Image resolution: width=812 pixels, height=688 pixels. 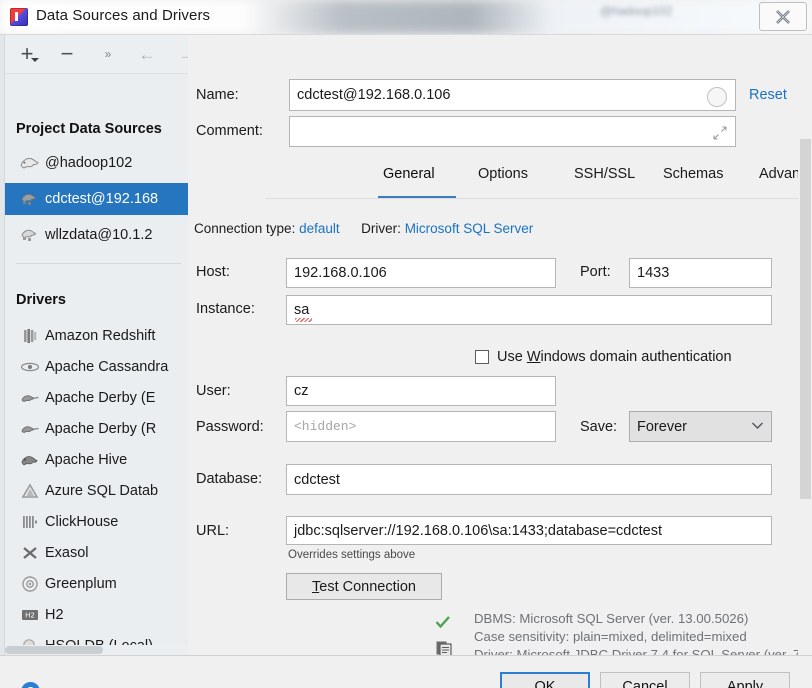 I want to click on tab-options: Options, so click(x=503, y=174).